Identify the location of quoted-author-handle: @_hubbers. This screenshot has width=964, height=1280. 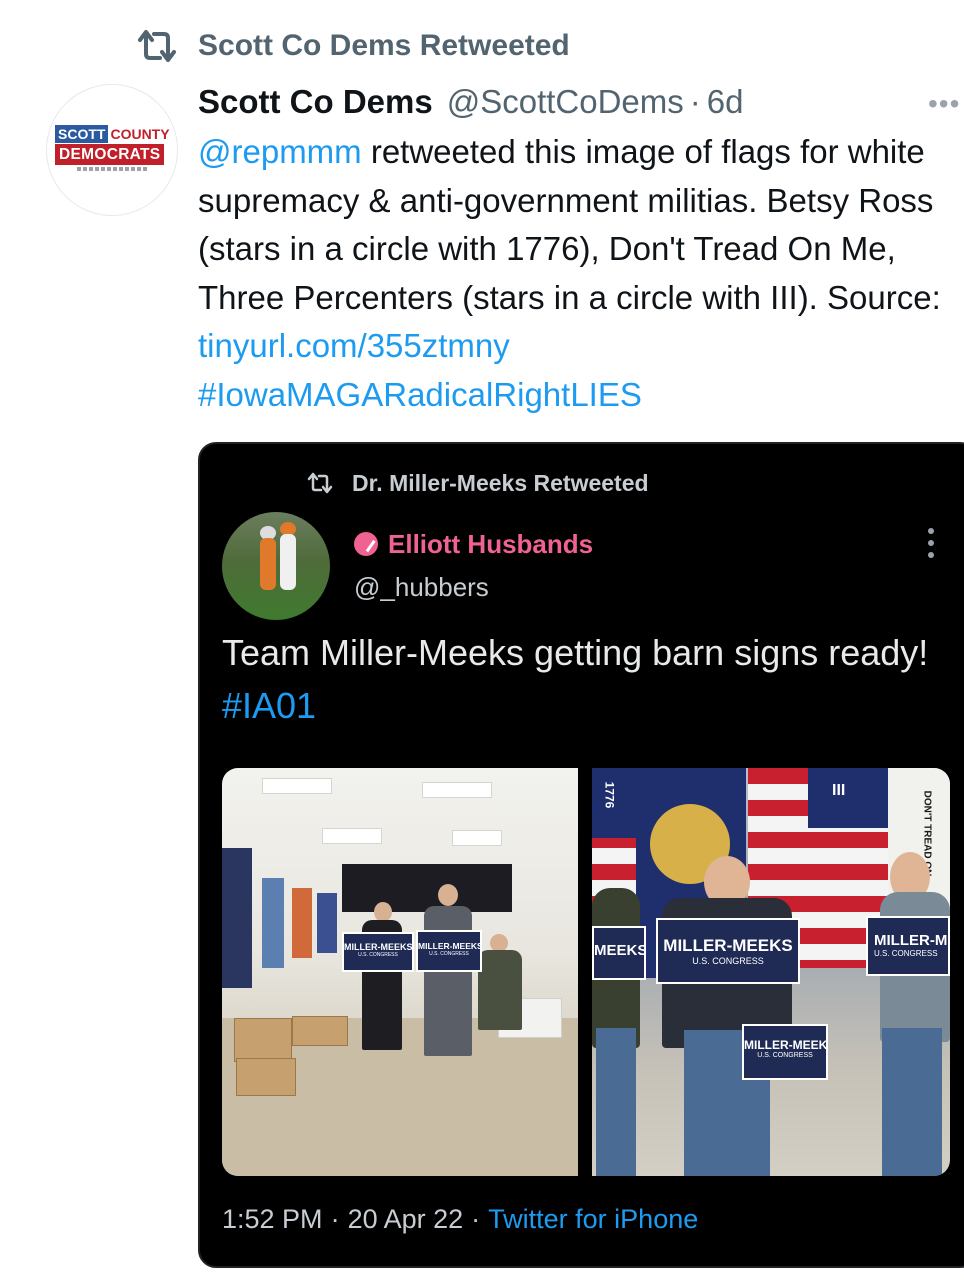
(421, 587).